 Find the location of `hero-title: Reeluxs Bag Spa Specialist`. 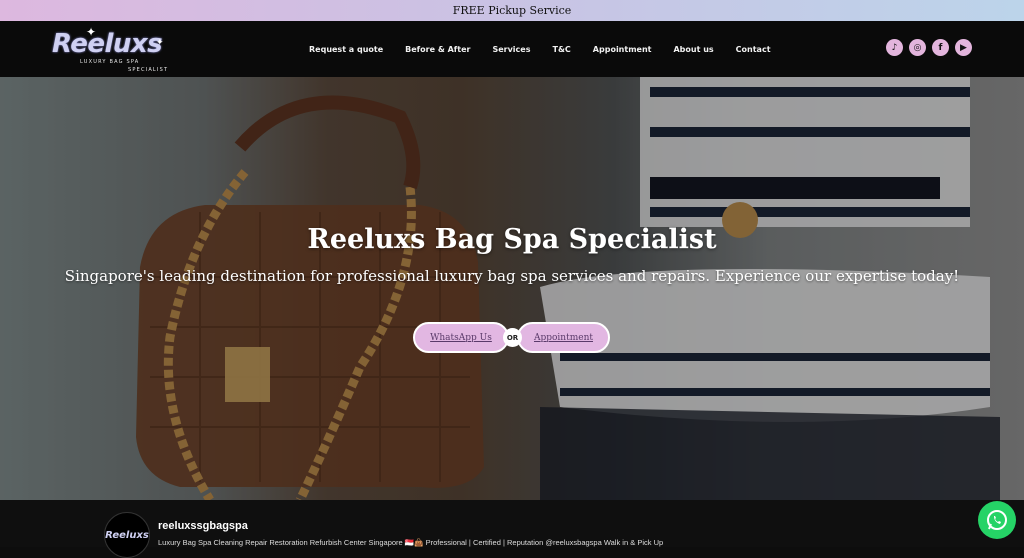

hero-title: Reeluxs Bag Spa Specialist is located at coordinates (512, 239).